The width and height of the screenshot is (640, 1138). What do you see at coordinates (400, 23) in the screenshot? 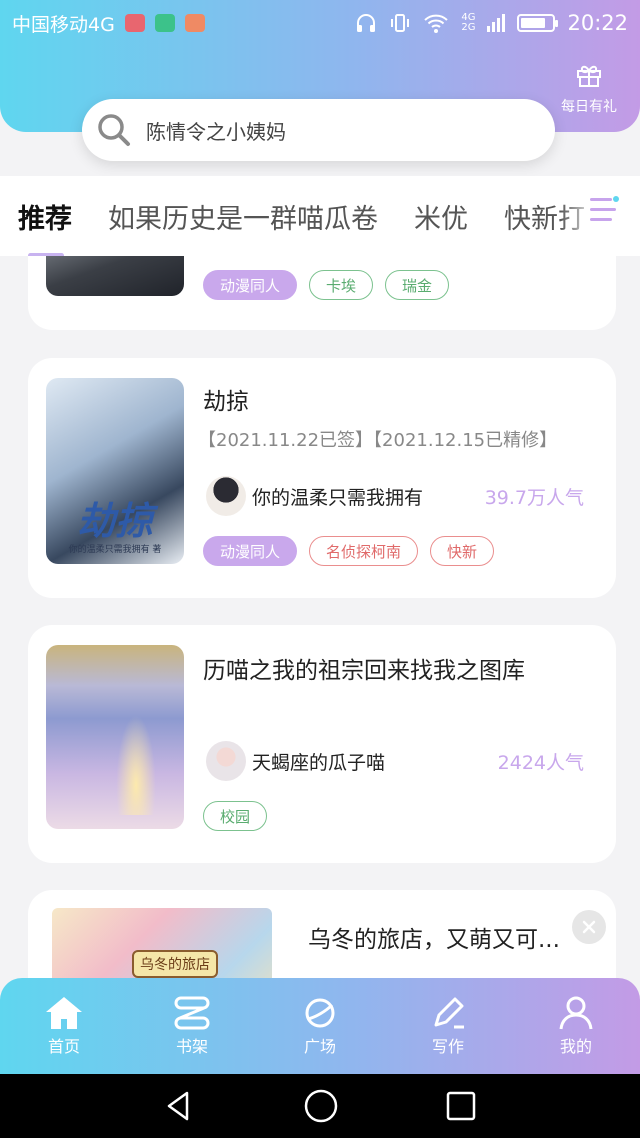
I see `vibrate-icon` at bounding box center [400, 23].